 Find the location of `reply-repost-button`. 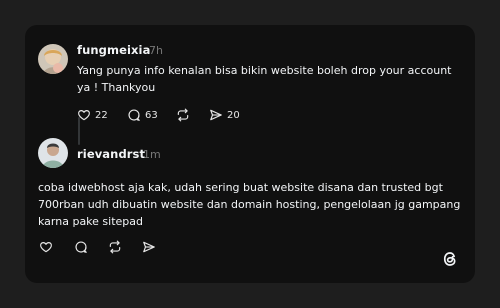

reply-repost-button is located at coordinates (115, 247).